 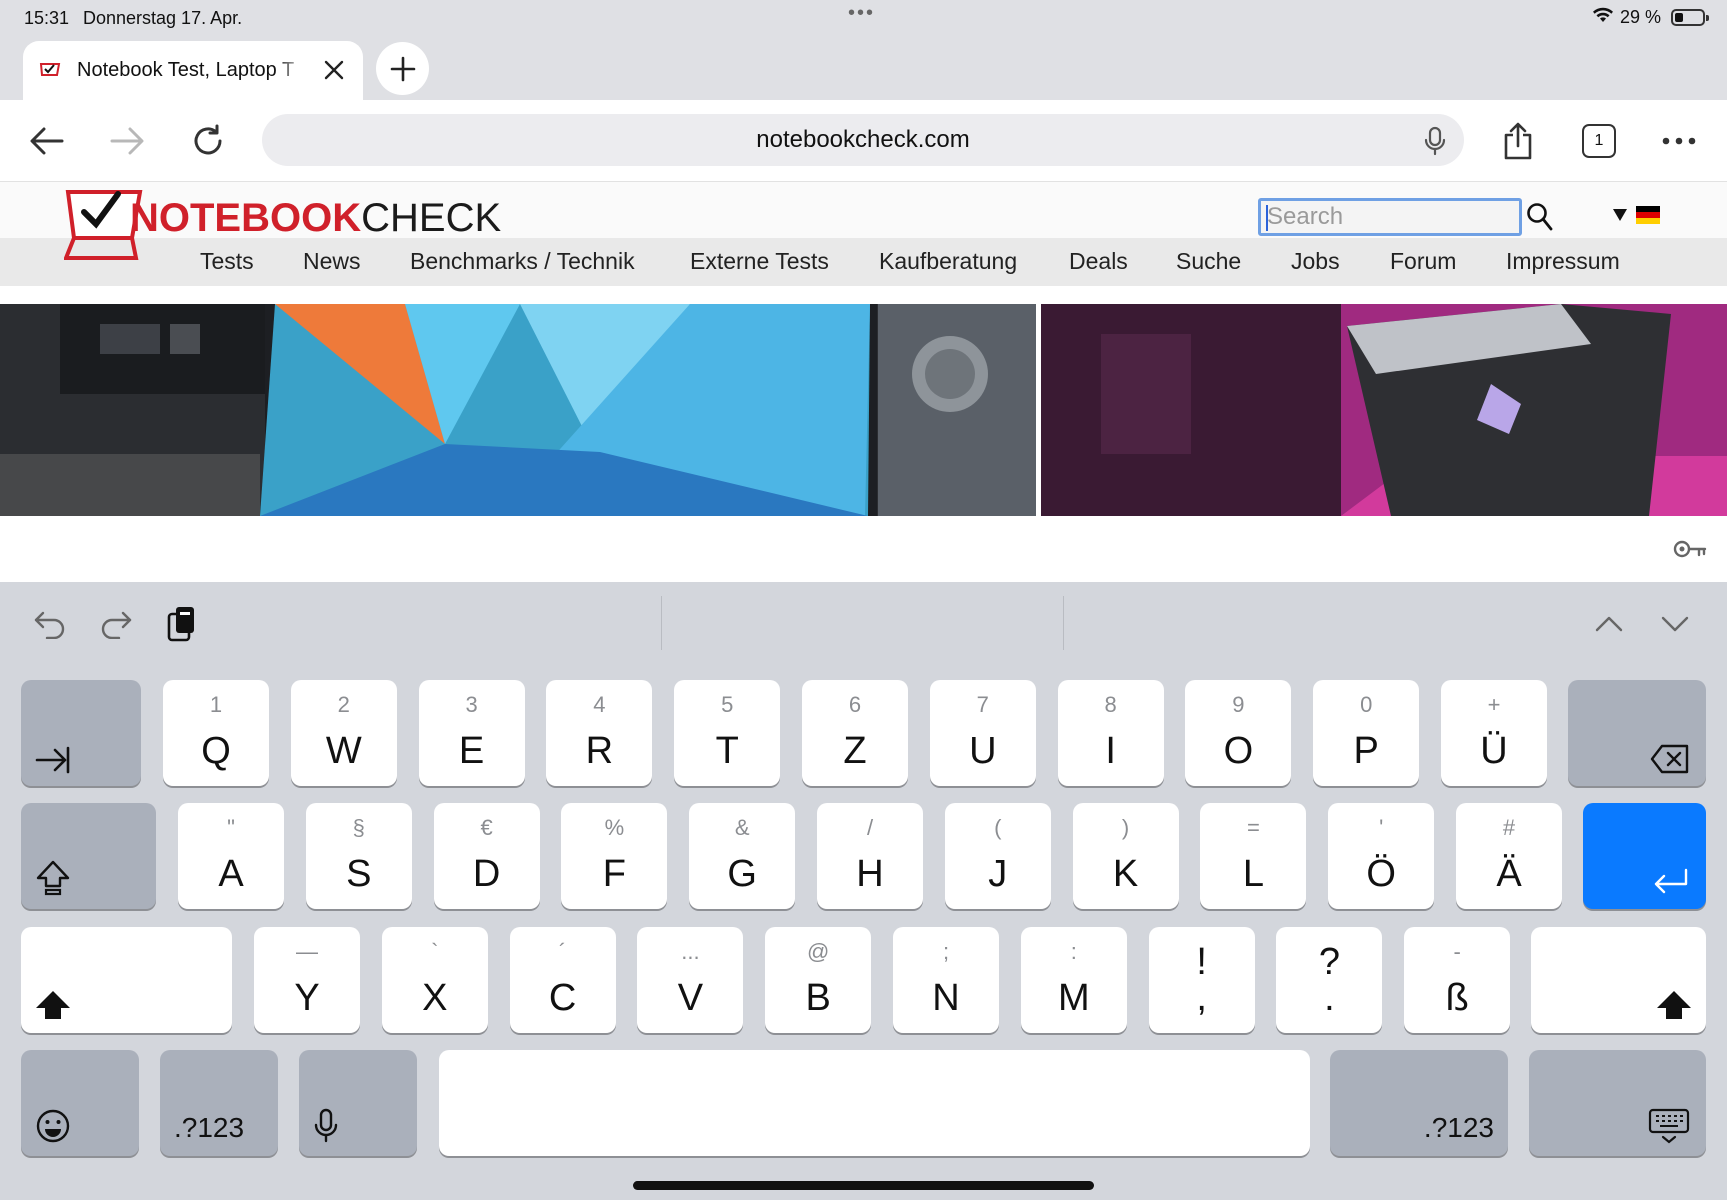 I want to click on delete-key, so click(x=1637, y=733).